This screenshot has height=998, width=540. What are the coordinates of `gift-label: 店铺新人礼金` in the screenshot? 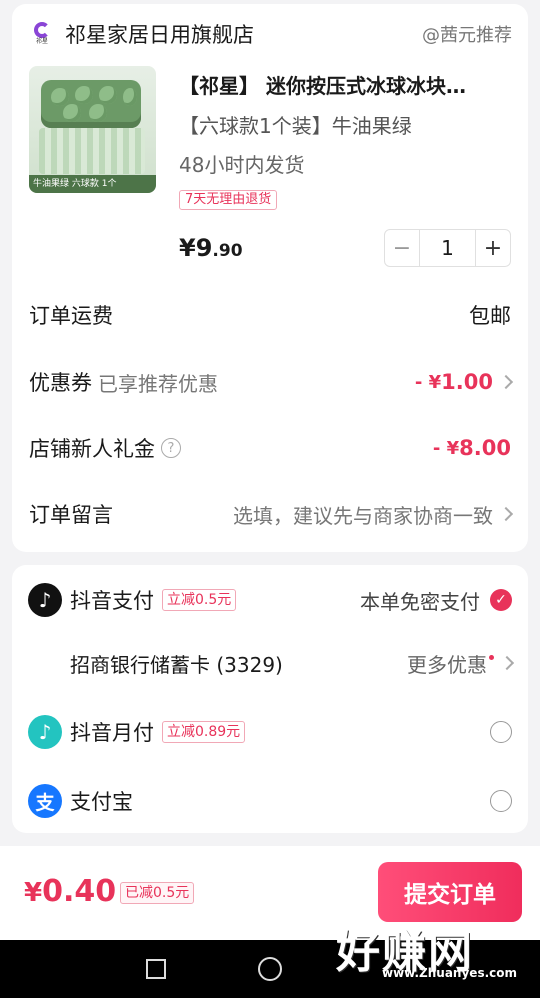 It's located at (92, 449).